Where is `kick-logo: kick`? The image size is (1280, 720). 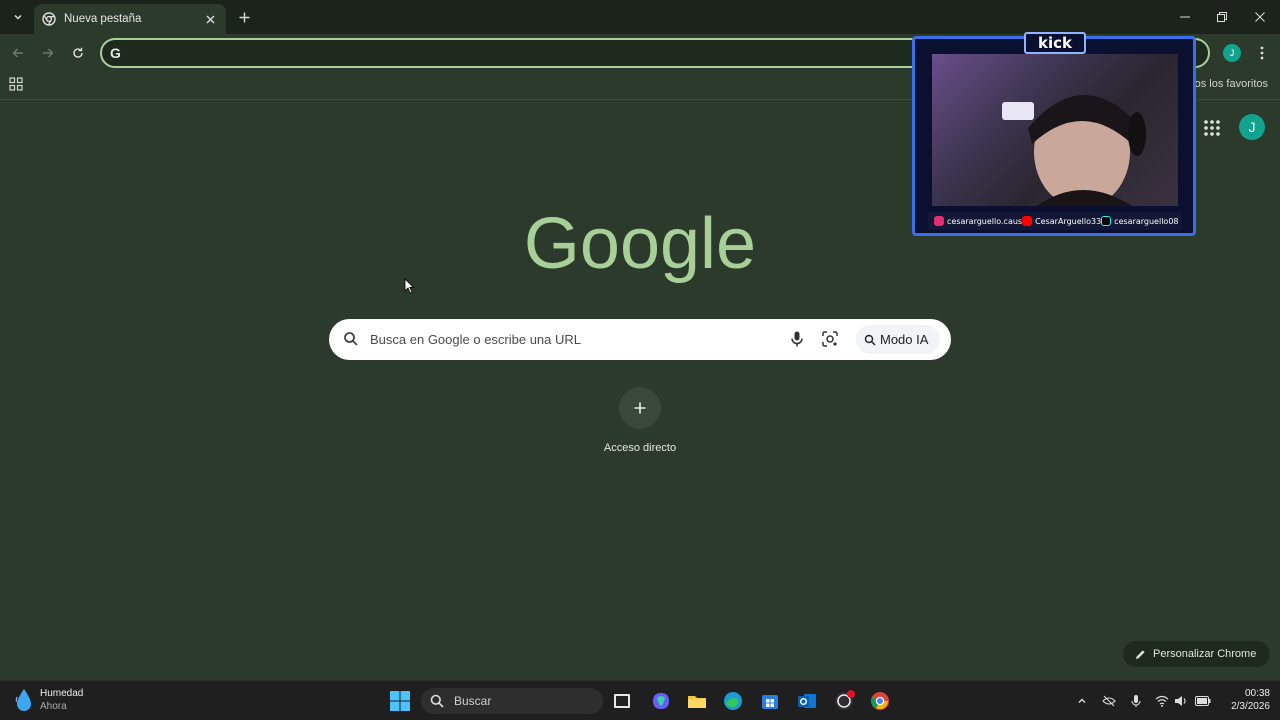
kick-logo: kick is located at coordinates (1055, 43).